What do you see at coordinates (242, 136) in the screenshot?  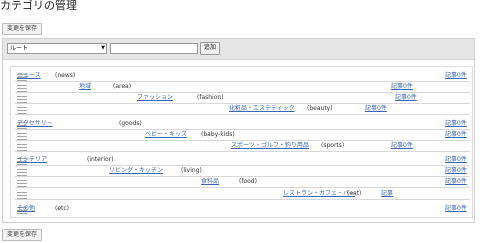 I see `category-row-baby-kids: ベビー・キッズ (baby-kids) 記事0件` at bounding box center [242, 136].